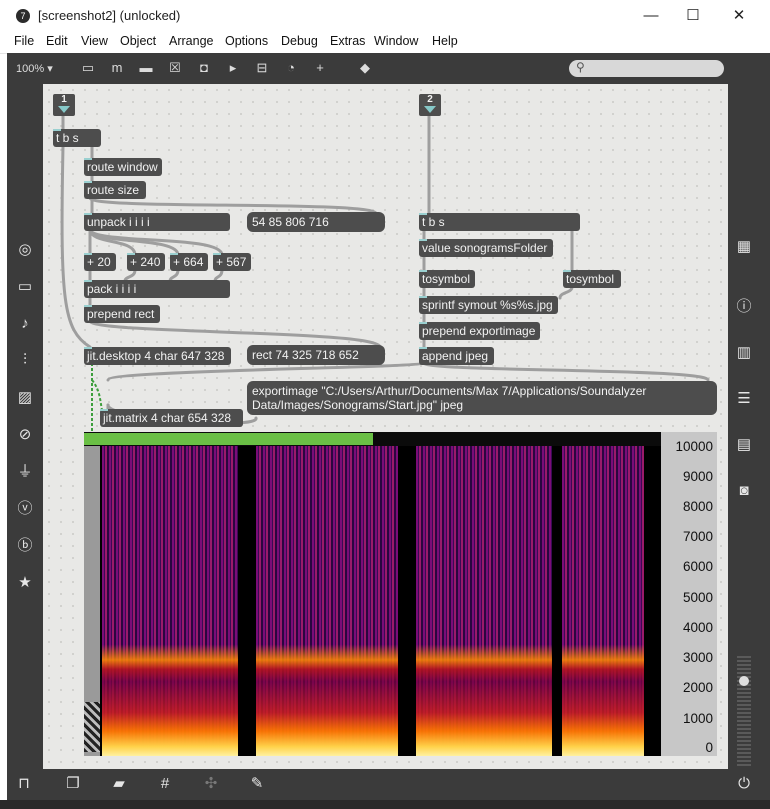 This screenshot has width=770, height=809. I want to click on windows-icon: ❐, so click(73, 784).